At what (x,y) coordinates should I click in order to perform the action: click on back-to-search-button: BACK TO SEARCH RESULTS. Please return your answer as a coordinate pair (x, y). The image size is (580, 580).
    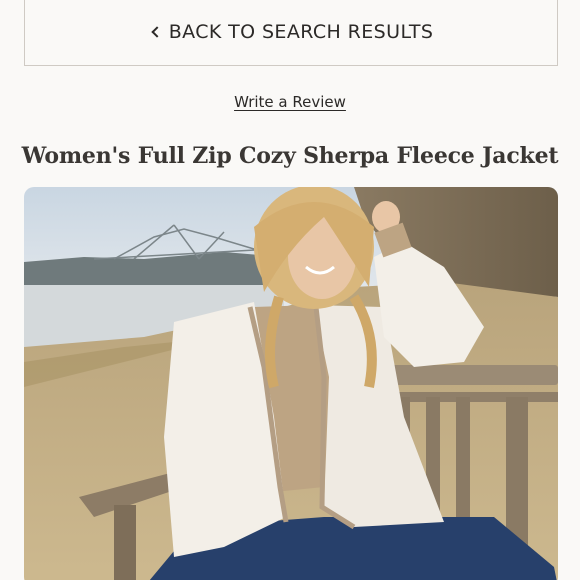
    Looking at the image, I should click on (291, 33).